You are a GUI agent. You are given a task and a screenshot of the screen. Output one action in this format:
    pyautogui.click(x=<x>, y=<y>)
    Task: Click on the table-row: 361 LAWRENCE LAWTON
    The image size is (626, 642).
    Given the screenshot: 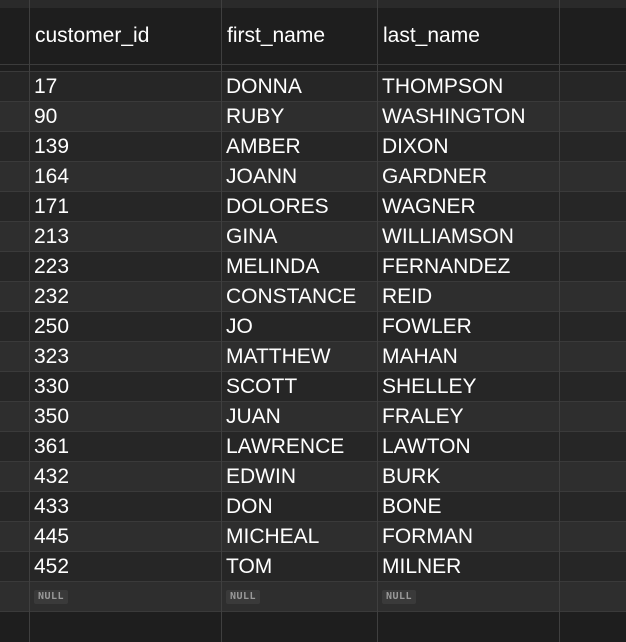 What is the action you would take?
    pyautogui.click(x=313, y=447)
    